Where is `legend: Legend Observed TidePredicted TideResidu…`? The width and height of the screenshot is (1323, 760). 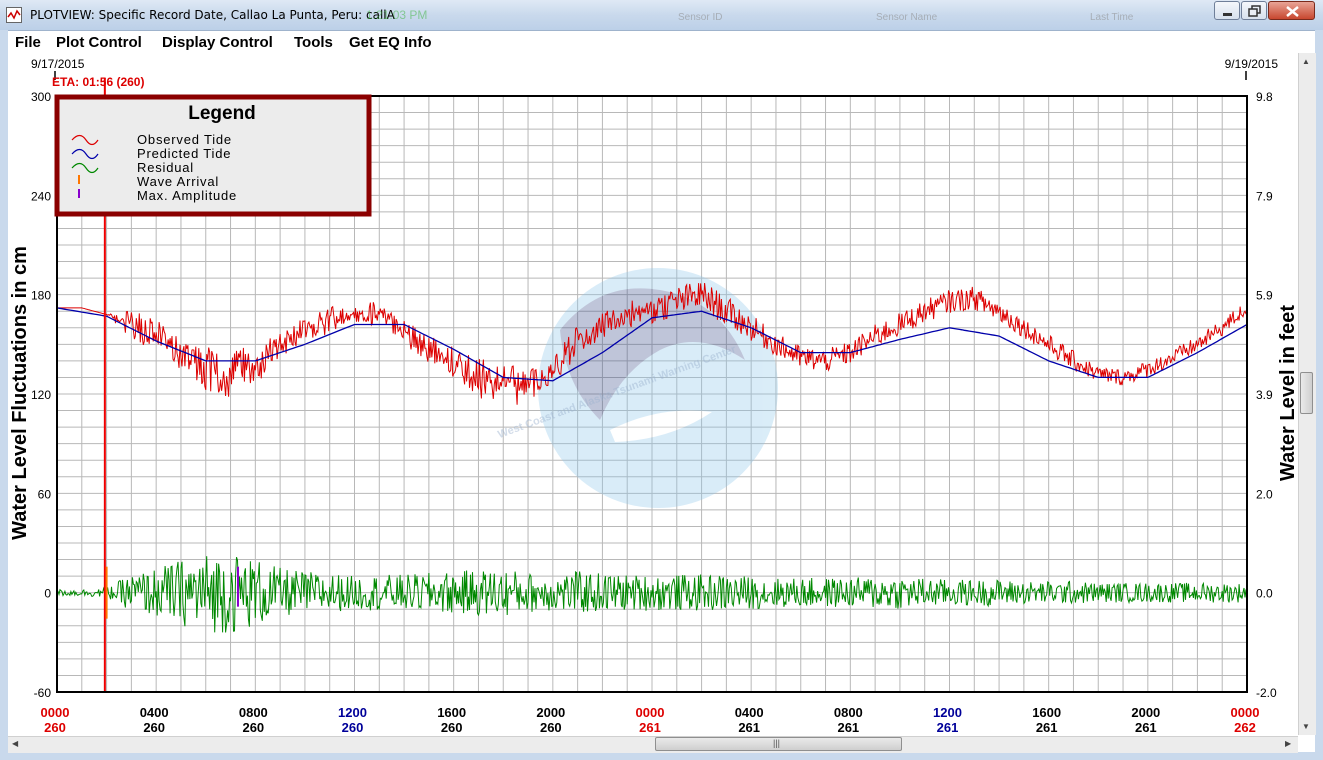
legend: Legend Observed TidePredicted TideResidu… is located at coordinates (213, 155).